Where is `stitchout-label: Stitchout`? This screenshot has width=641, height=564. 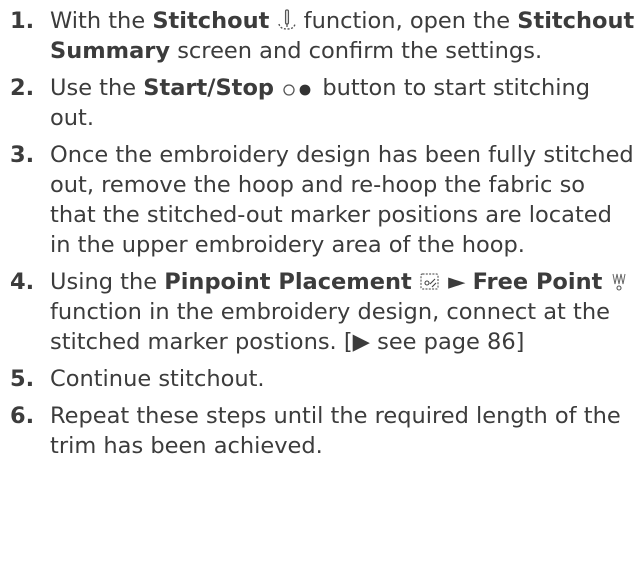
stitchout-label: Stitchout is located at coordinates (211, 21).